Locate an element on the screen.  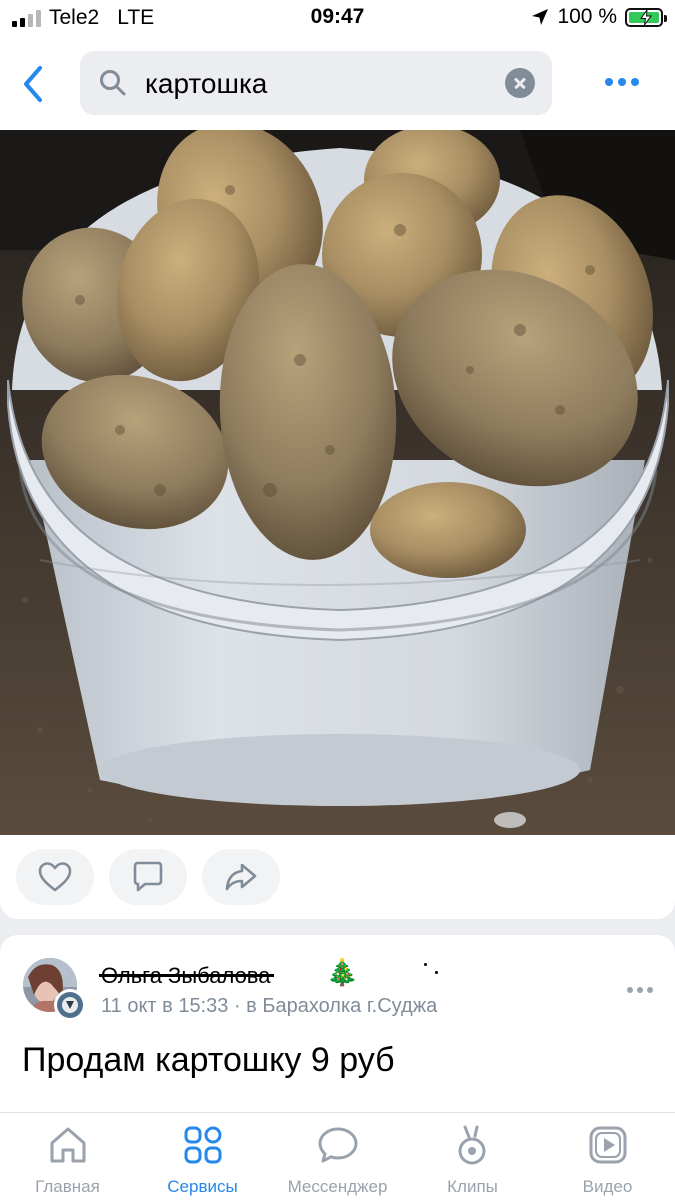
tab-home: Главная is located at coordinates (67, 1156).